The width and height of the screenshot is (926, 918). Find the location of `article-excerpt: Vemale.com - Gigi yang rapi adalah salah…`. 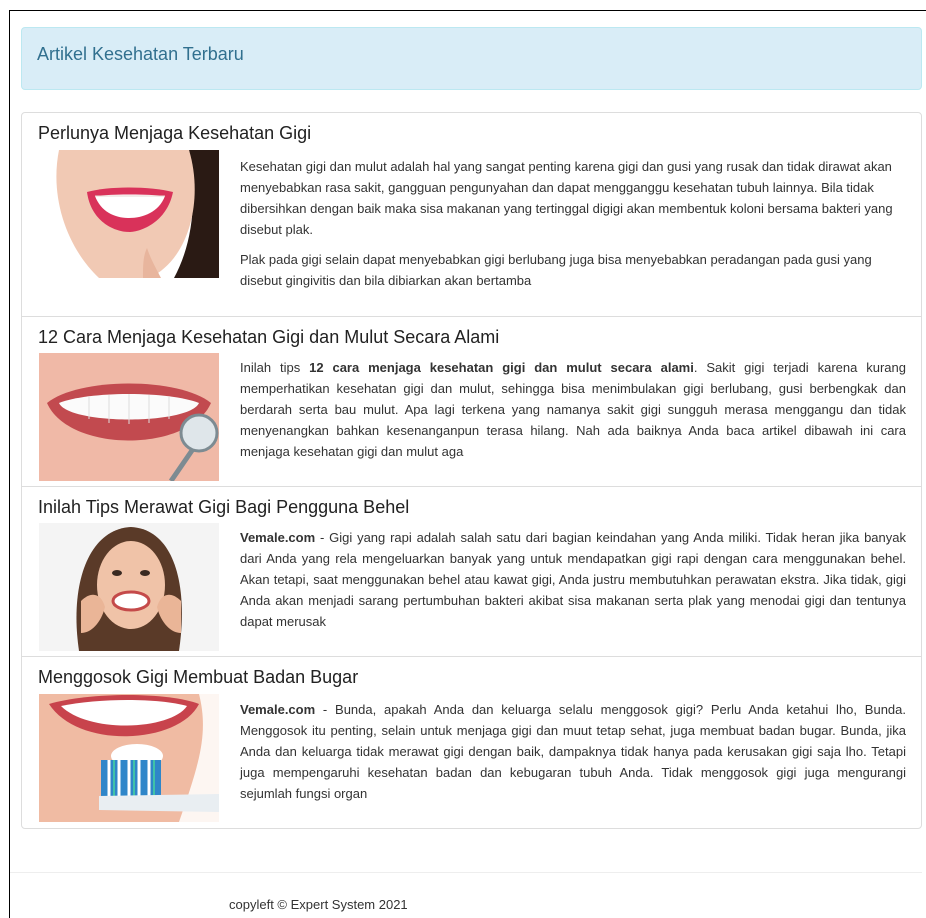

article-excerpt: Vemale.com - Gigi yang rapi adalah salah… is located at coordinates (573, 579).